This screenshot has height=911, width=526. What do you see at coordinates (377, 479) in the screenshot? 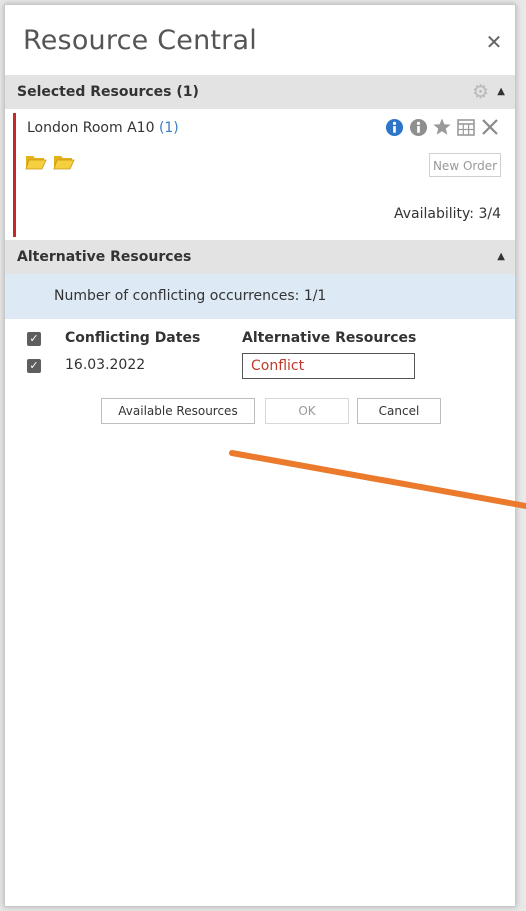
I see `annotation-arrow` at bounding box center [377, 479].